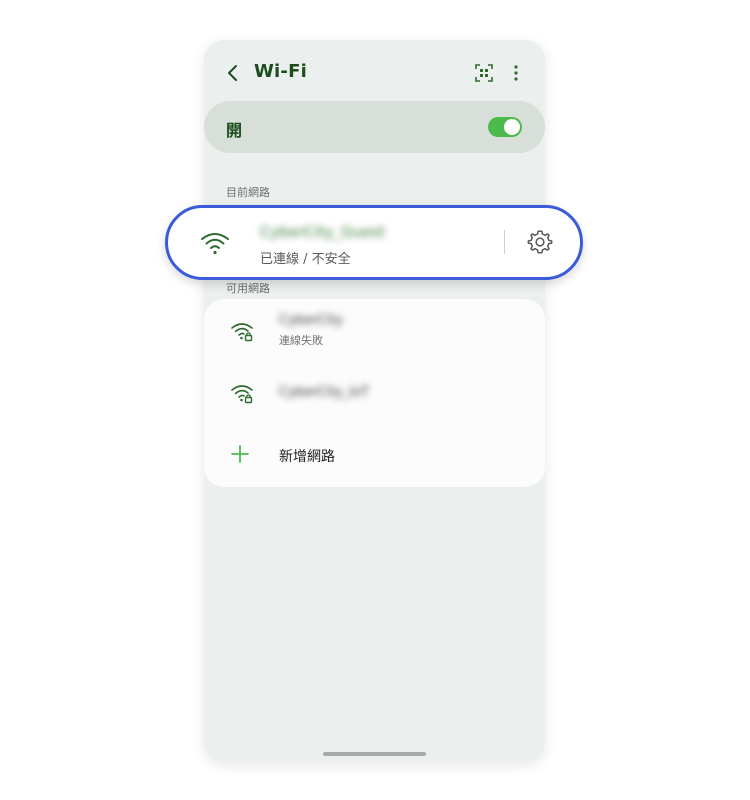  I want to click on back-button, so click(233, 73).